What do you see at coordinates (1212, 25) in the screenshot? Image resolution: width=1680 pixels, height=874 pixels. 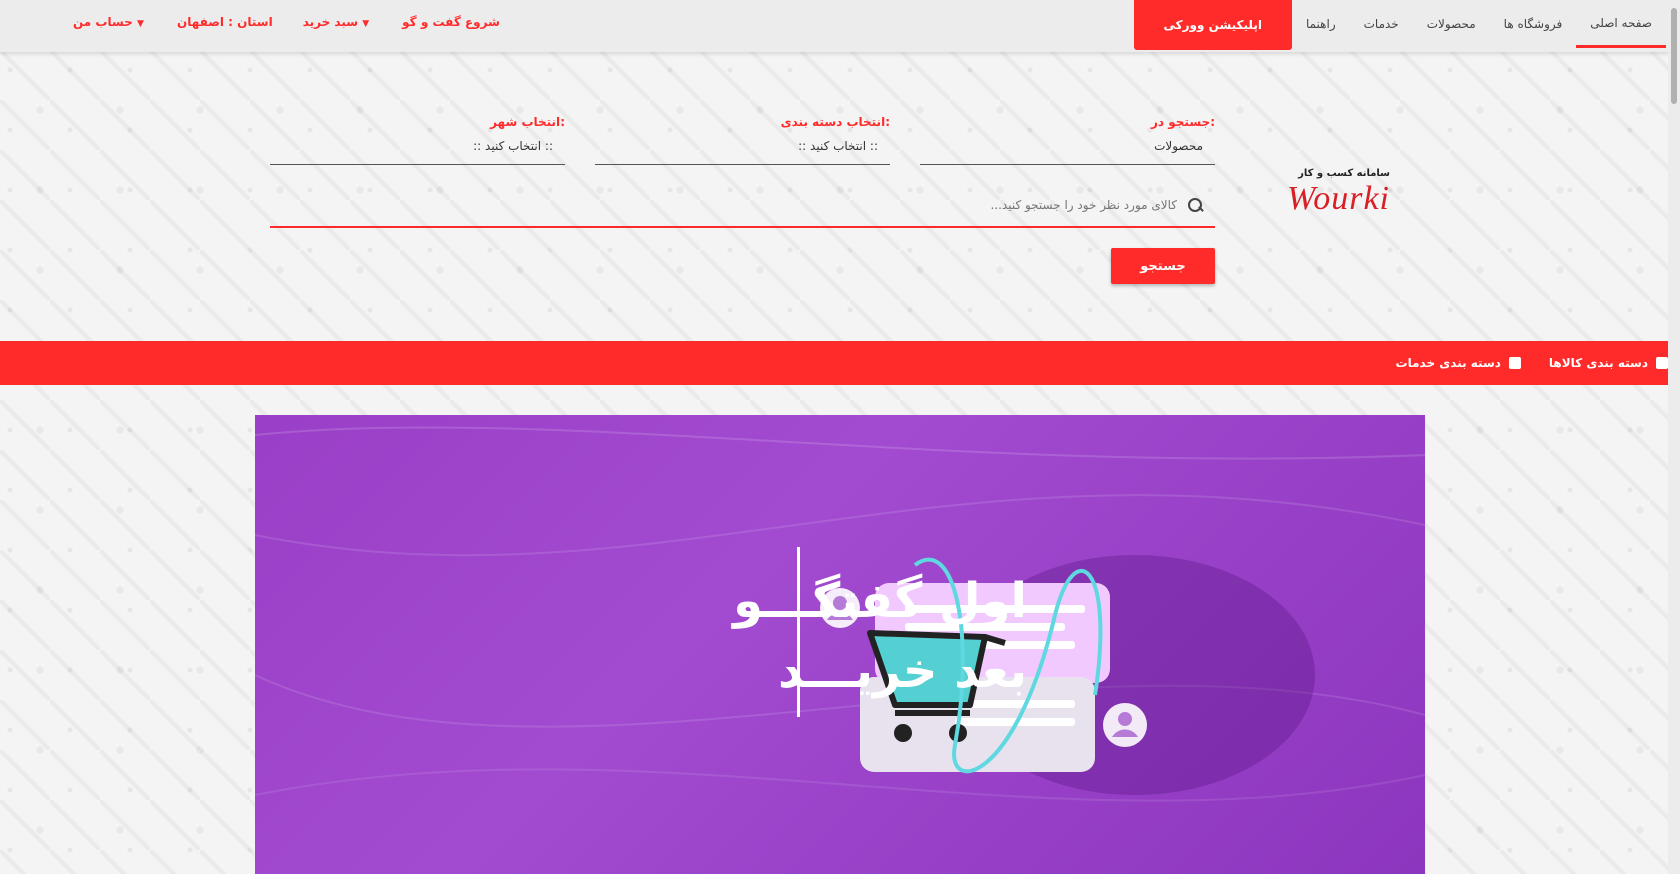 I see `app-download-button: اپلیکیشن وورکی` at bounding box center [1212, 25].